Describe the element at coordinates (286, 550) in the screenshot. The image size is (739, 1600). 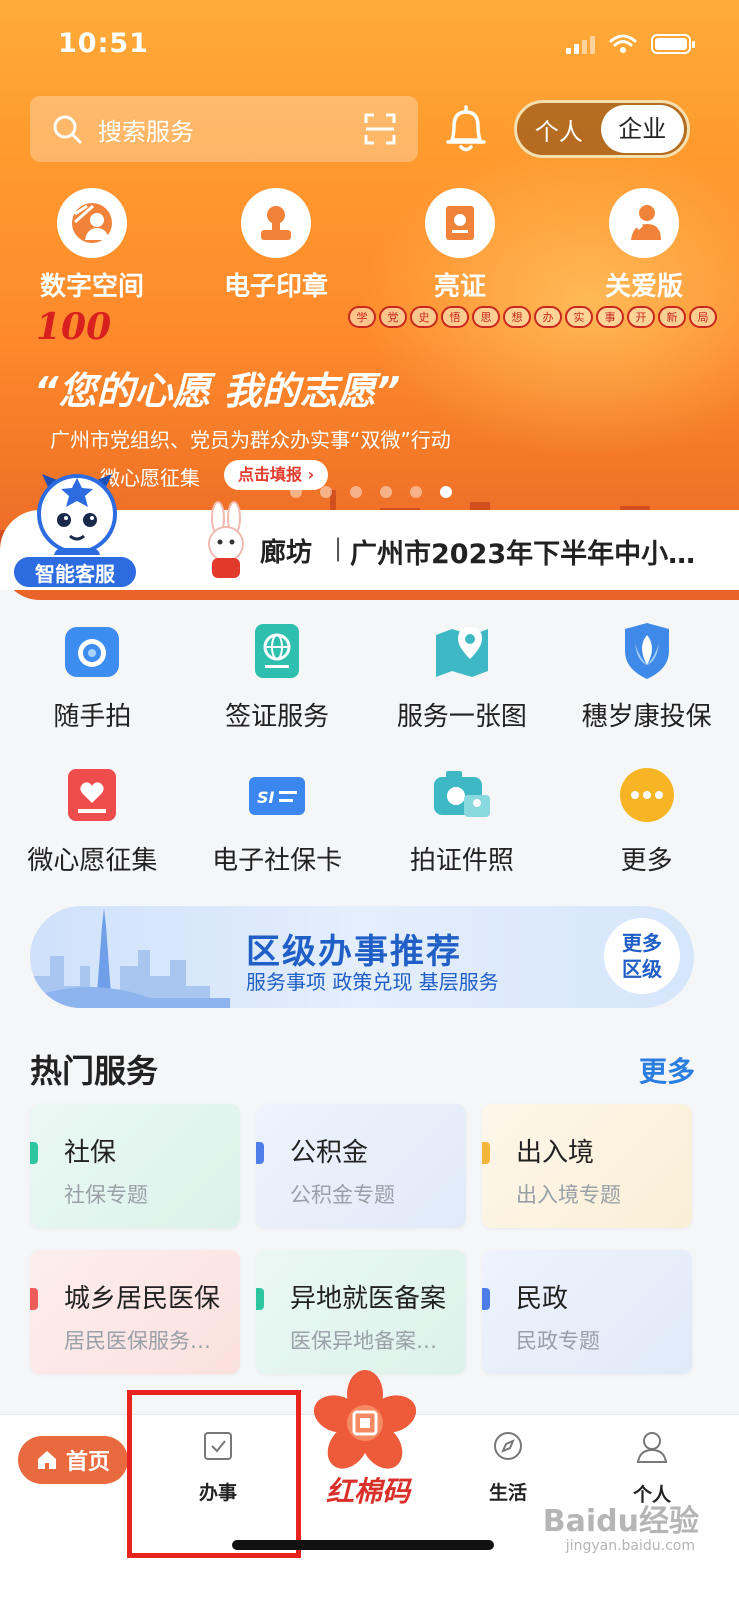
I see `notice-city: 廊坊` at that location.